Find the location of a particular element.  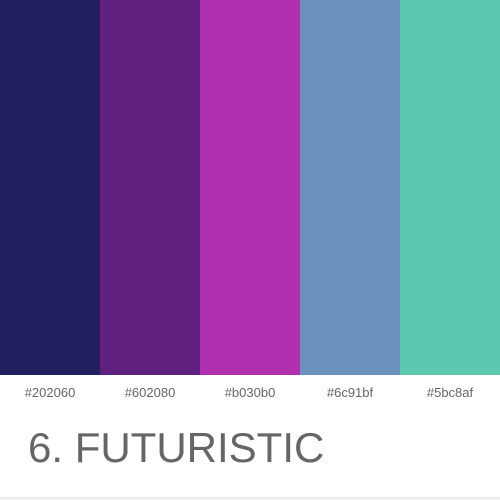

swatch-label: #6c91bf is located at coordinates (350, 392).